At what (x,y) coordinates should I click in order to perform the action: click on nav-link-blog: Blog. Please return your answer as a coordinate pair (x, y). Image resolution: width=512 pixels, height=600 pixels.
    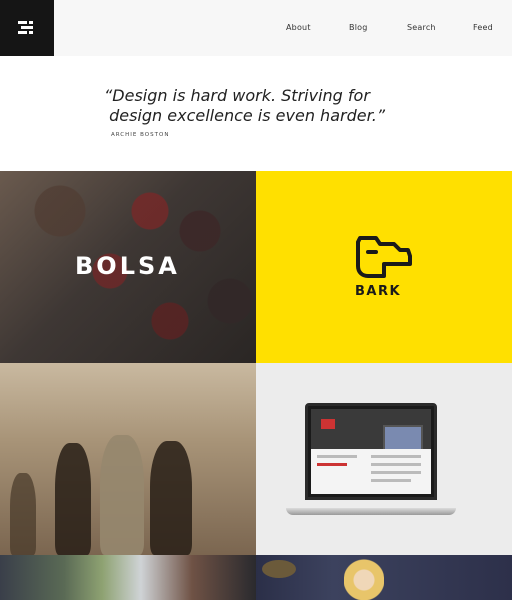
    Looking at the image, I should click on (358, 28).